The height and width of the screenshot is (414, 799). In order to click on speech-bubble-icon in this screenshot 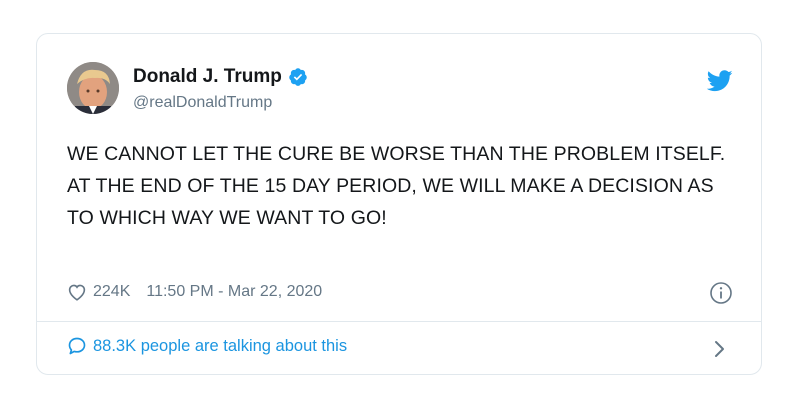, I will do `click(77, 346)`.